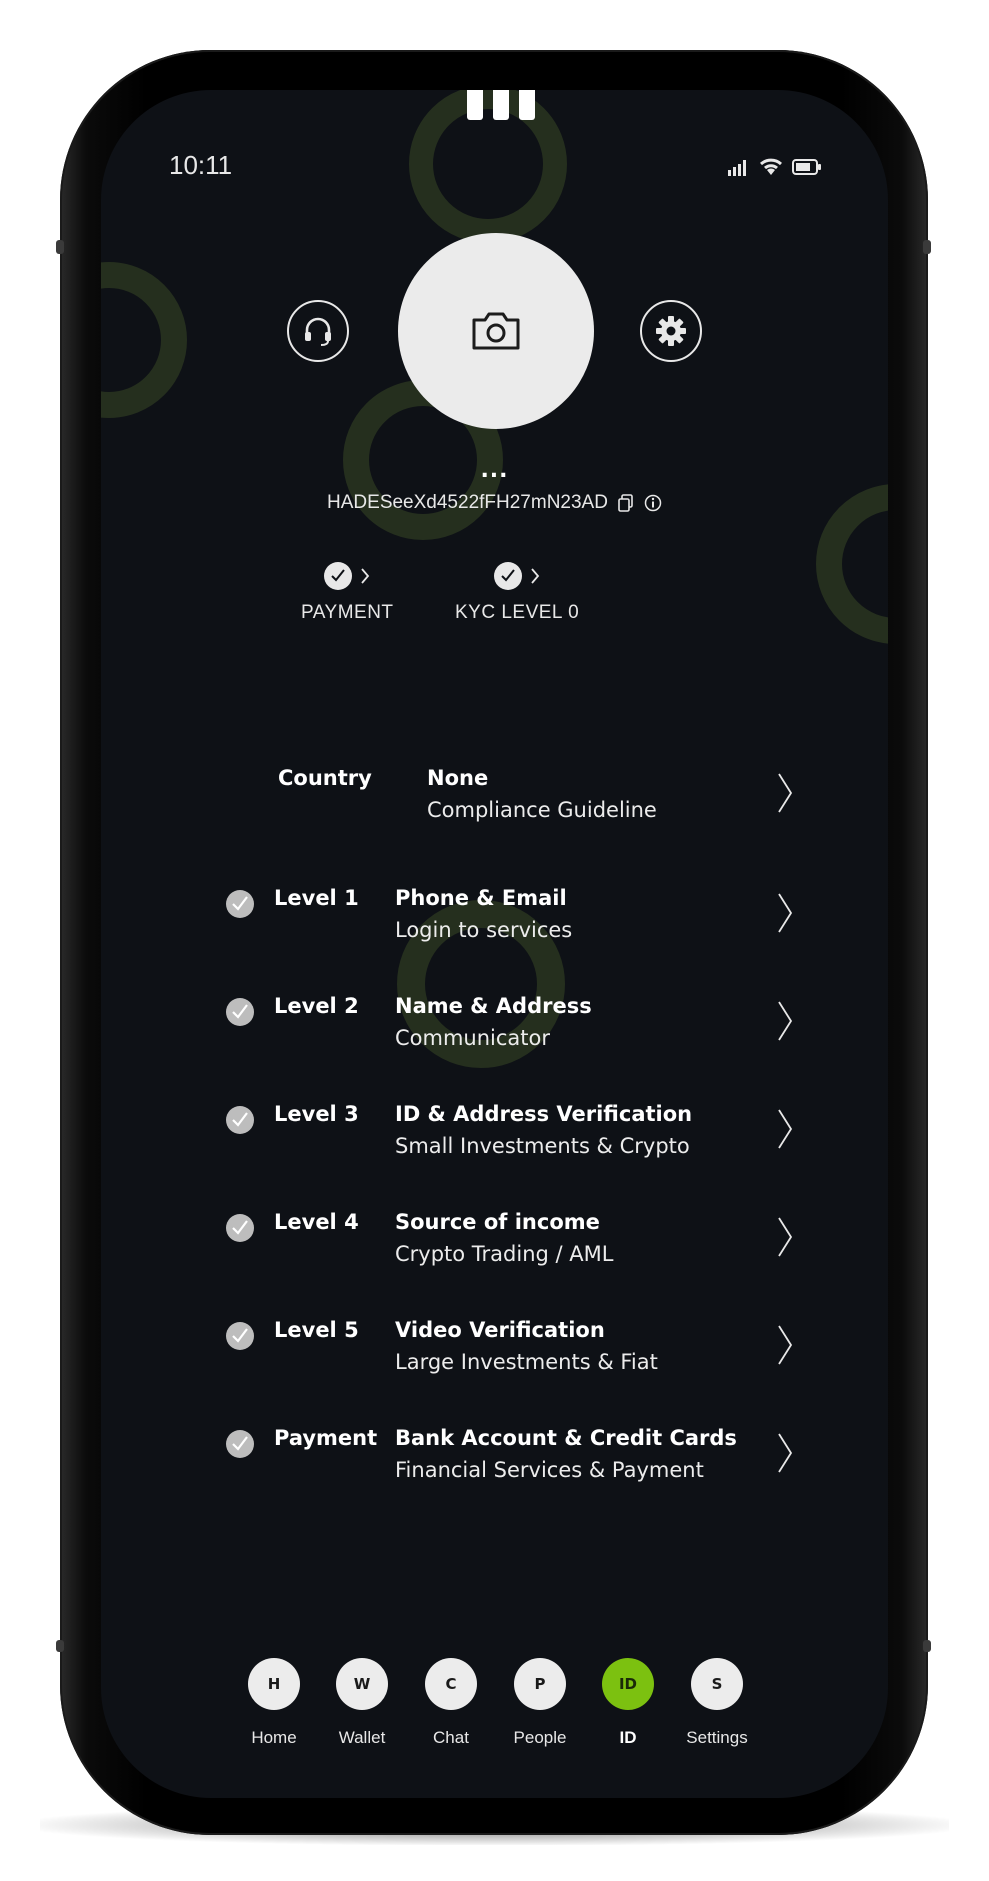 The height and width of the screenshot is (1881, 989). Describe the element at coordinates (501, 105) in the screenshot. I see `notch-indicator` at that location.